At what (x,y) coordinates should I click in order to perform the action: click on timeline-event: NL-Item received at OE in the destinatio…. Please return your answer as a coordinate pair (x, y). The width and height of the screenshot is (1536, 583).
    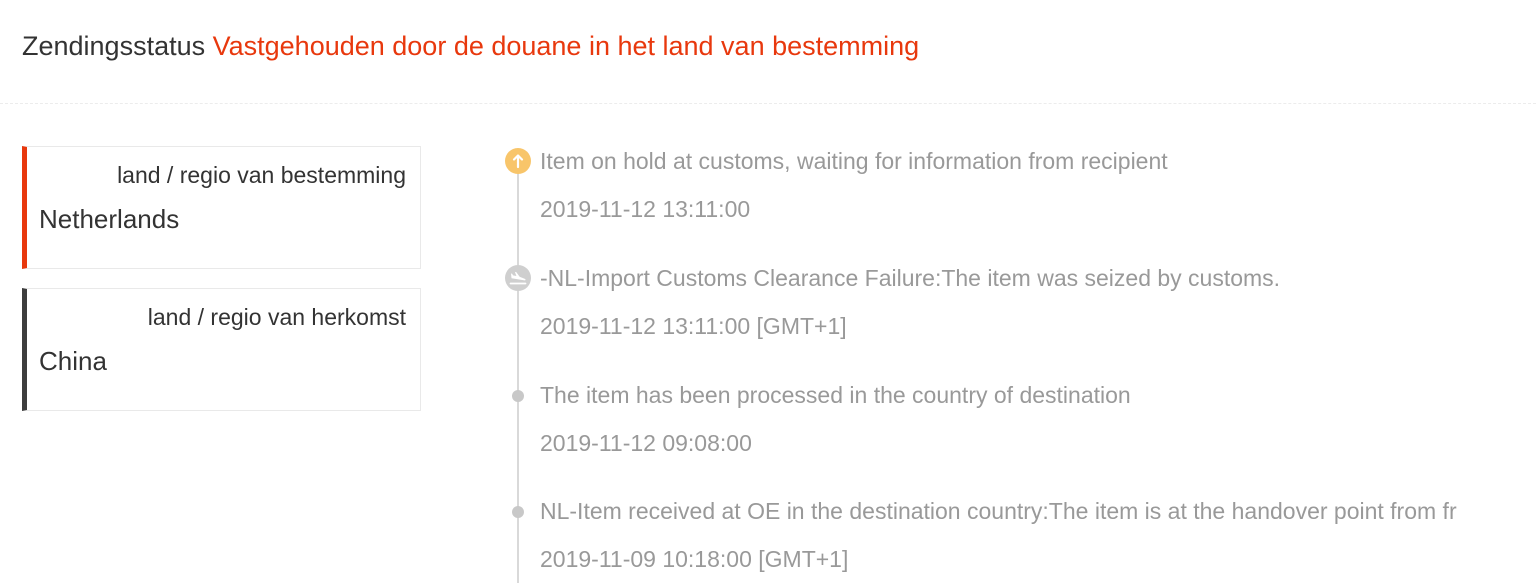
    Looking at the image, I should click on (768, 540).